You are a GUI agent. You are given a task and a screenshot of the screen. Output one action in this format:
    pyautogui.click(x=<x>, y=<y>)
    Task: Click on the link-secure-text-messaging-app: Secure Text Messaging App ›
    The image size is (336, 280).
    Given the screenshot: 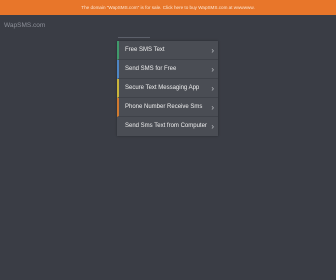 What is the action you would take?
    pyautogui.click(x=167, y=88)
    